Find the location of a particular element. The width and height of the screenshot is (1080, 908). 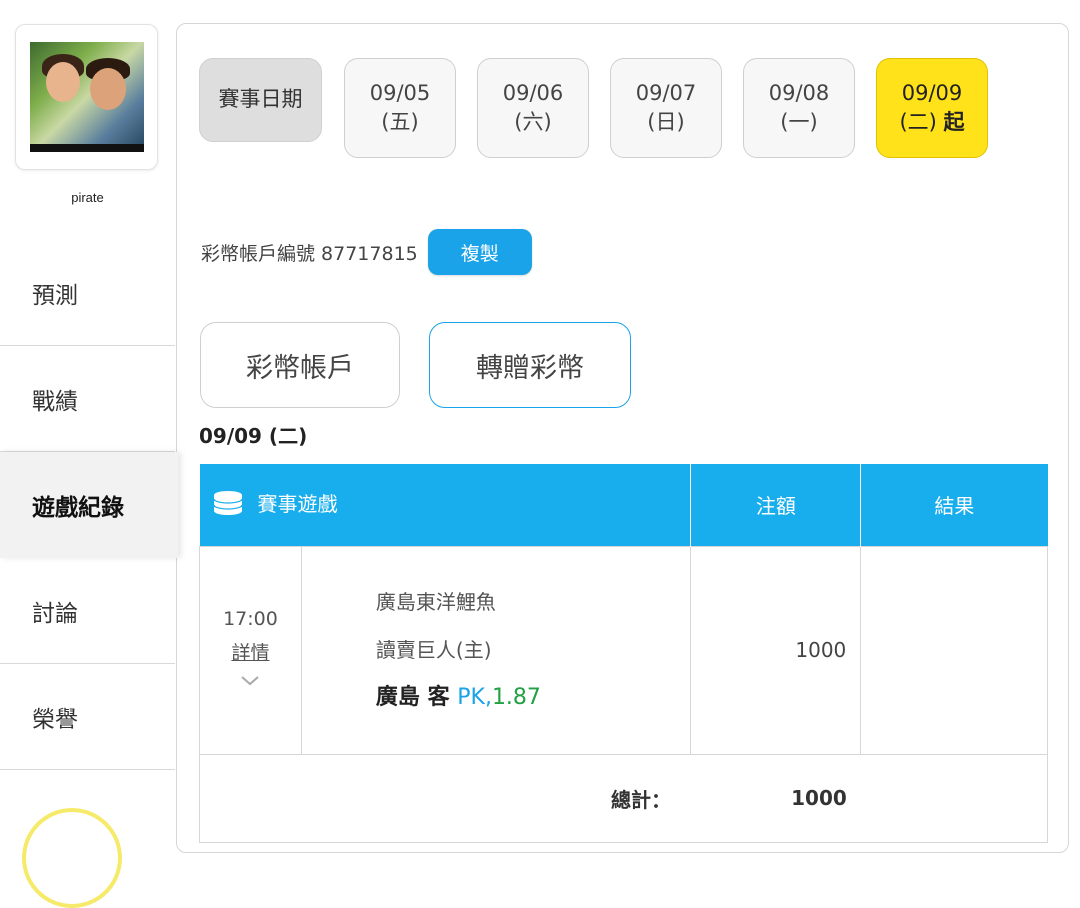

tab-coin-account: 彩幣帳戶 is located at coordinates (300, 365).